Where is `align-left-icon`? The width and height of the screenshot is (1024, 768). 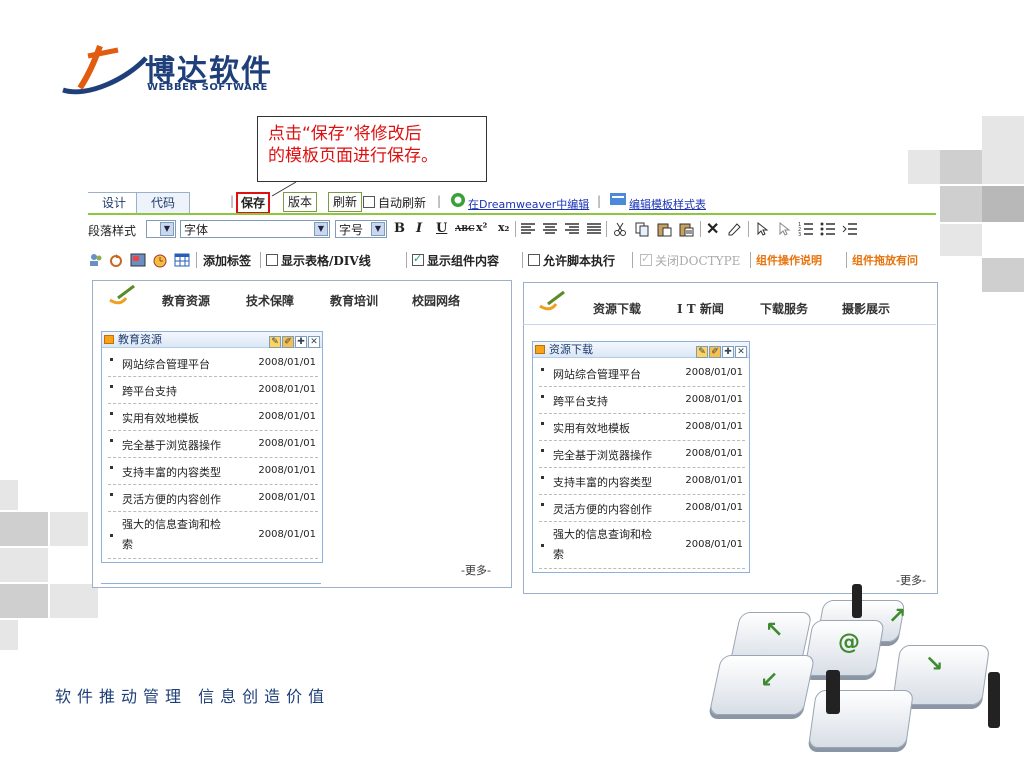 align-left-icon is located at coordinates (528, 229).